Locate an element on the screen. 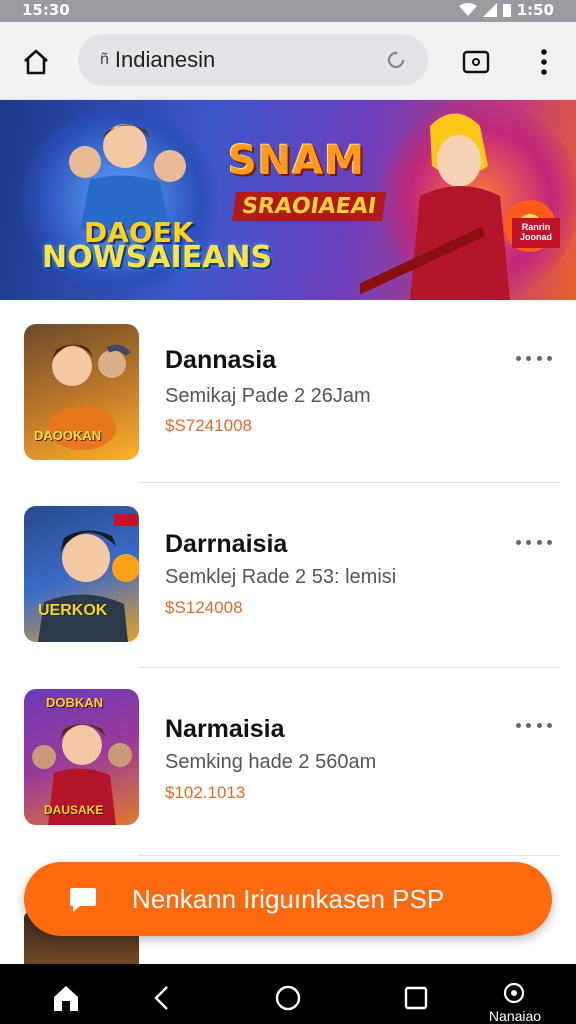  item-price: $S7241008 is located at coordinates (208, 425).